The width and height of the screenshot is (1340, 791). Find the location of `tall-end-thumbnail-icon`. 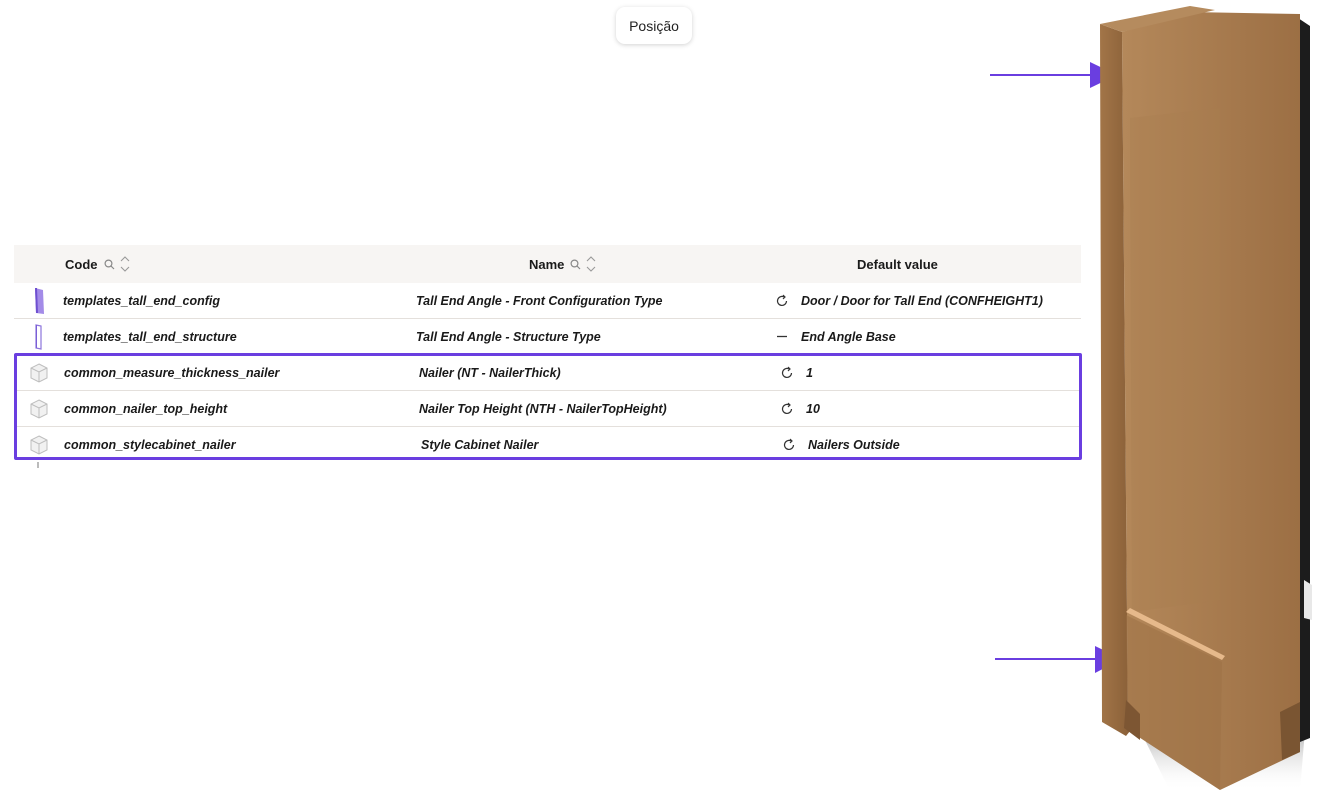

tall-end-thumbnail-icon is located at coordinates (39, 300).